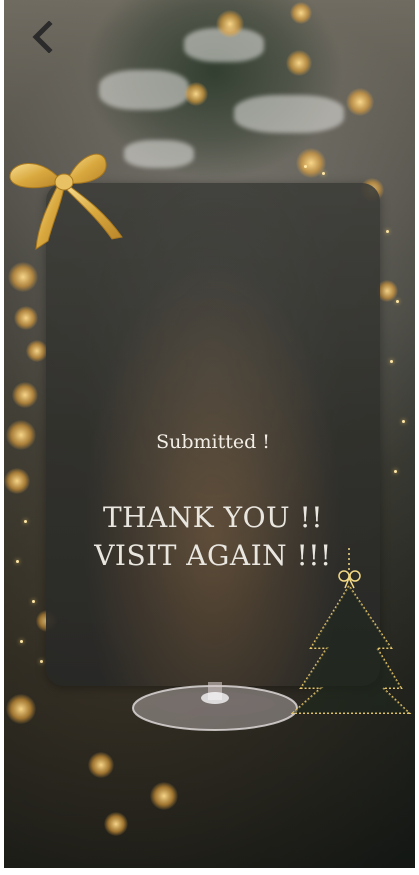 The height and width of the screenshot is (875, 419). I want to click on chevron-left-icon, so click(42, 37).